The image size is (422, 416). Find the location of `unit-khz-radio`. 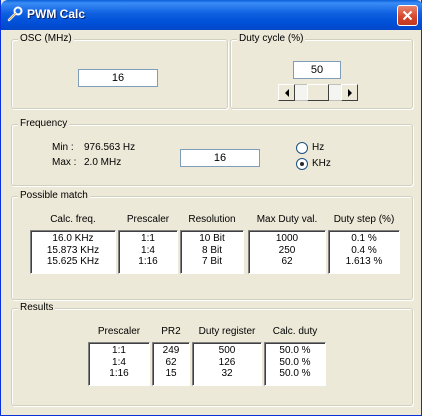

unit-khz-radio is located at coordinates (302, 164).